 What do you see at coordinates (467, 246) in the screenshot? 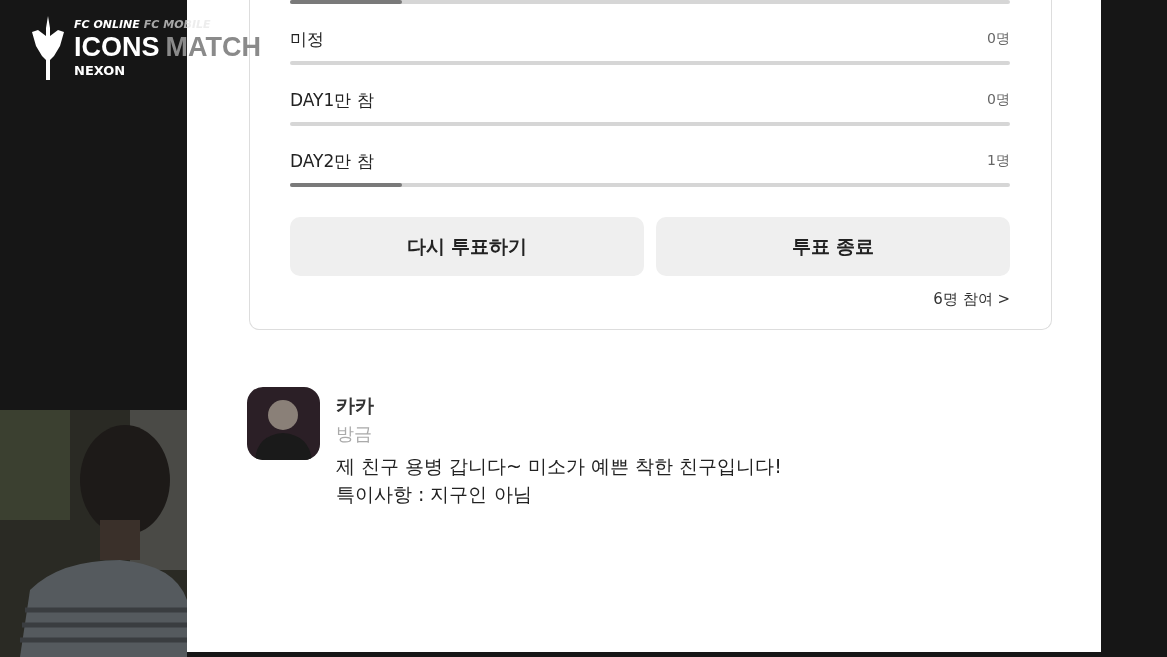
I see `revote-button: 다시 투표하기` at bounding box center [467, 246].